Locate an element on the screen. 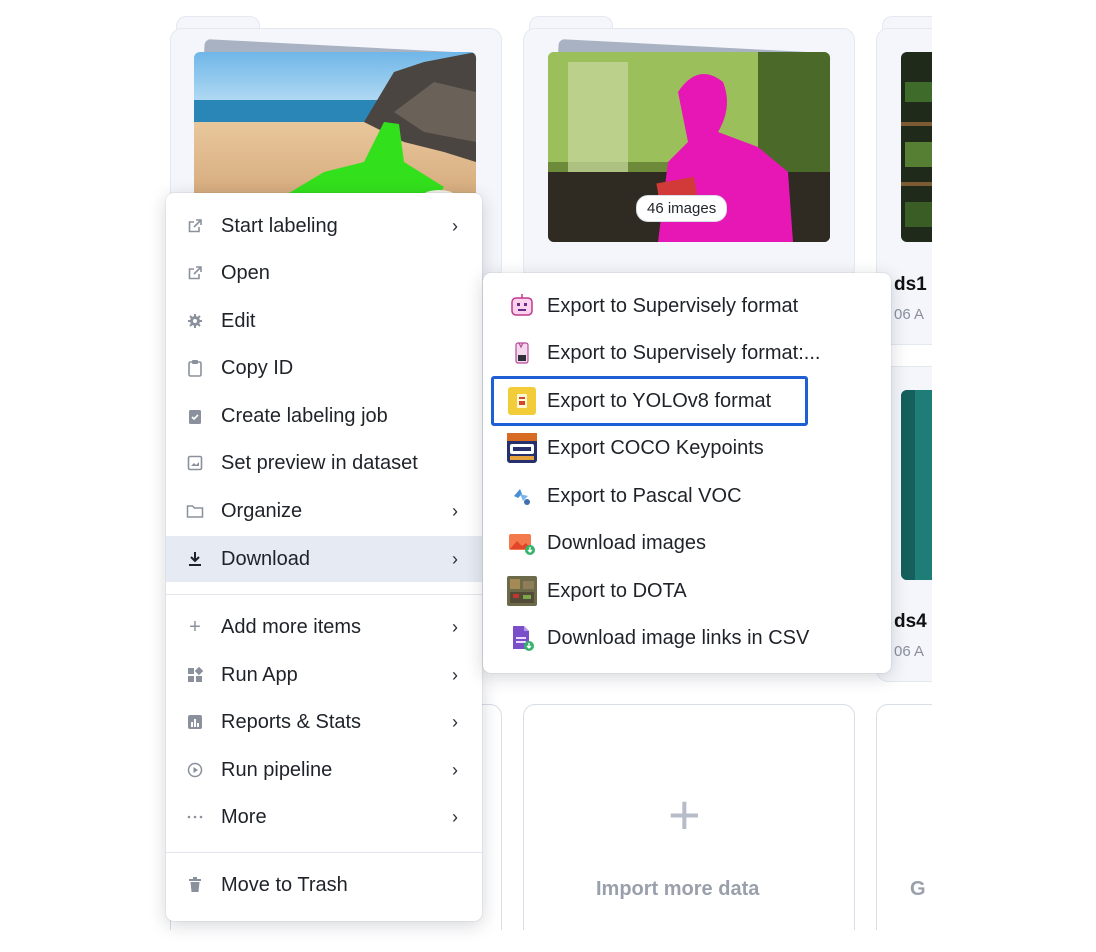 Image resolution: width=1096 pixels, height=952 pixels. play-circle-icon is located at coordinates (195, 770).